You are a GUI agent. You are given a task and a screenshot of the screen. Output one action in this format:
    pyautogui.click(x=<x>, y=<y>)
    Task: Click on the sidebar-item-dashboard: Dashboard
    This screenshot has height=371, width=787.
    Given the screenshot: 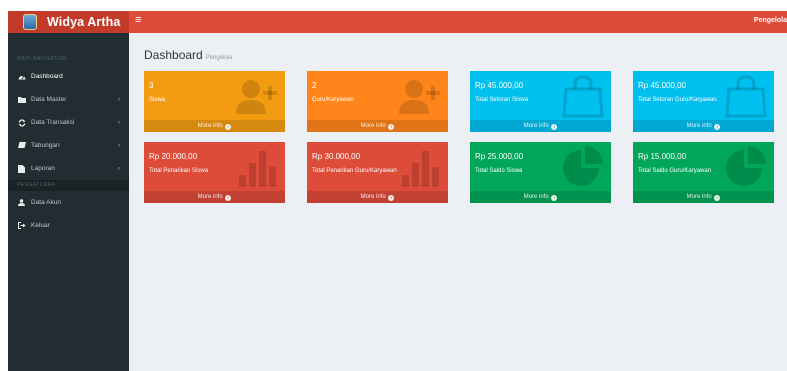 What is the action you would take?
    pyautogui.click(x=68, y=76)
    